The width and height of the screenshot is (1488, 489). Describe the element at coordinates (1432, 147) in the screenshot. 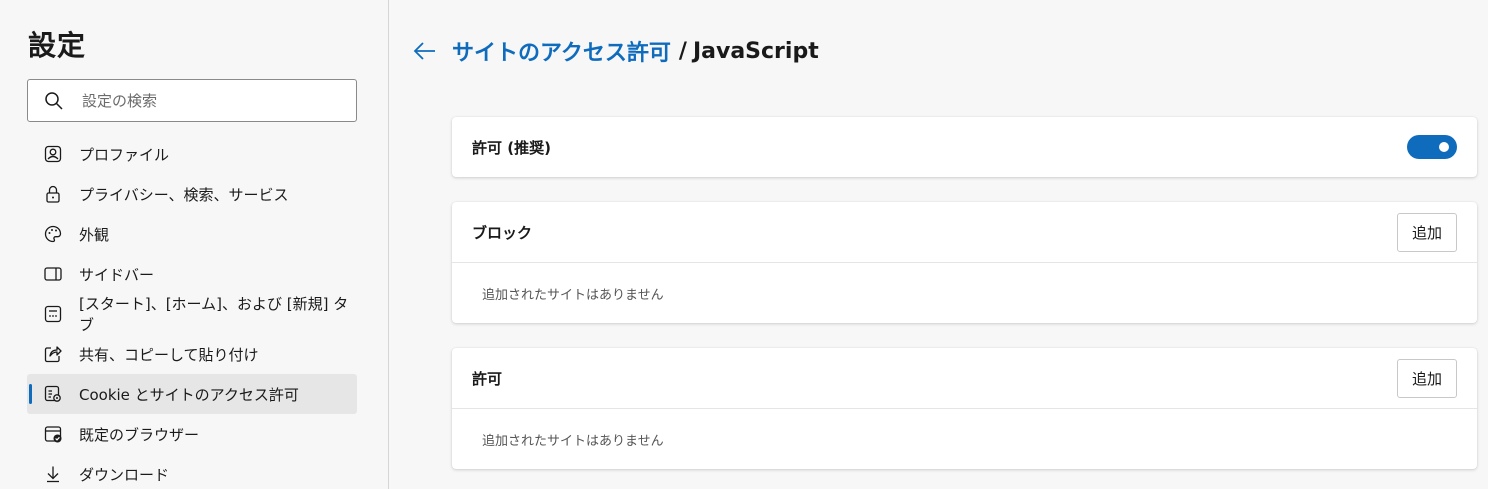

I see `allow-javascript-toggle` at that location.